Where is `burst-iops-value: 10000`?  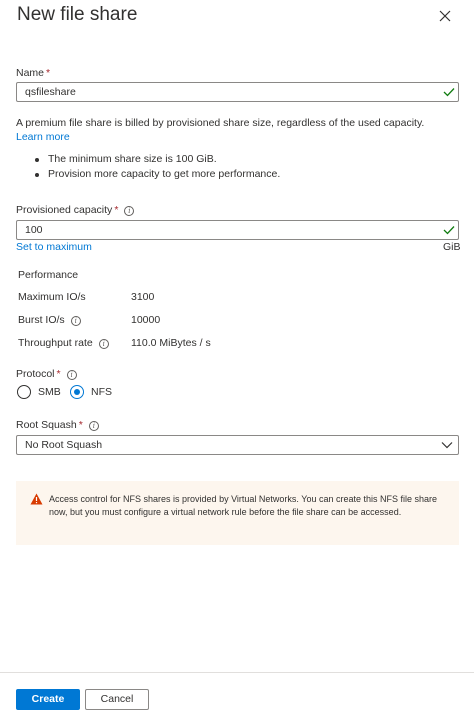
burst-iops-value: 10000 is located at coordinates (146, 320).